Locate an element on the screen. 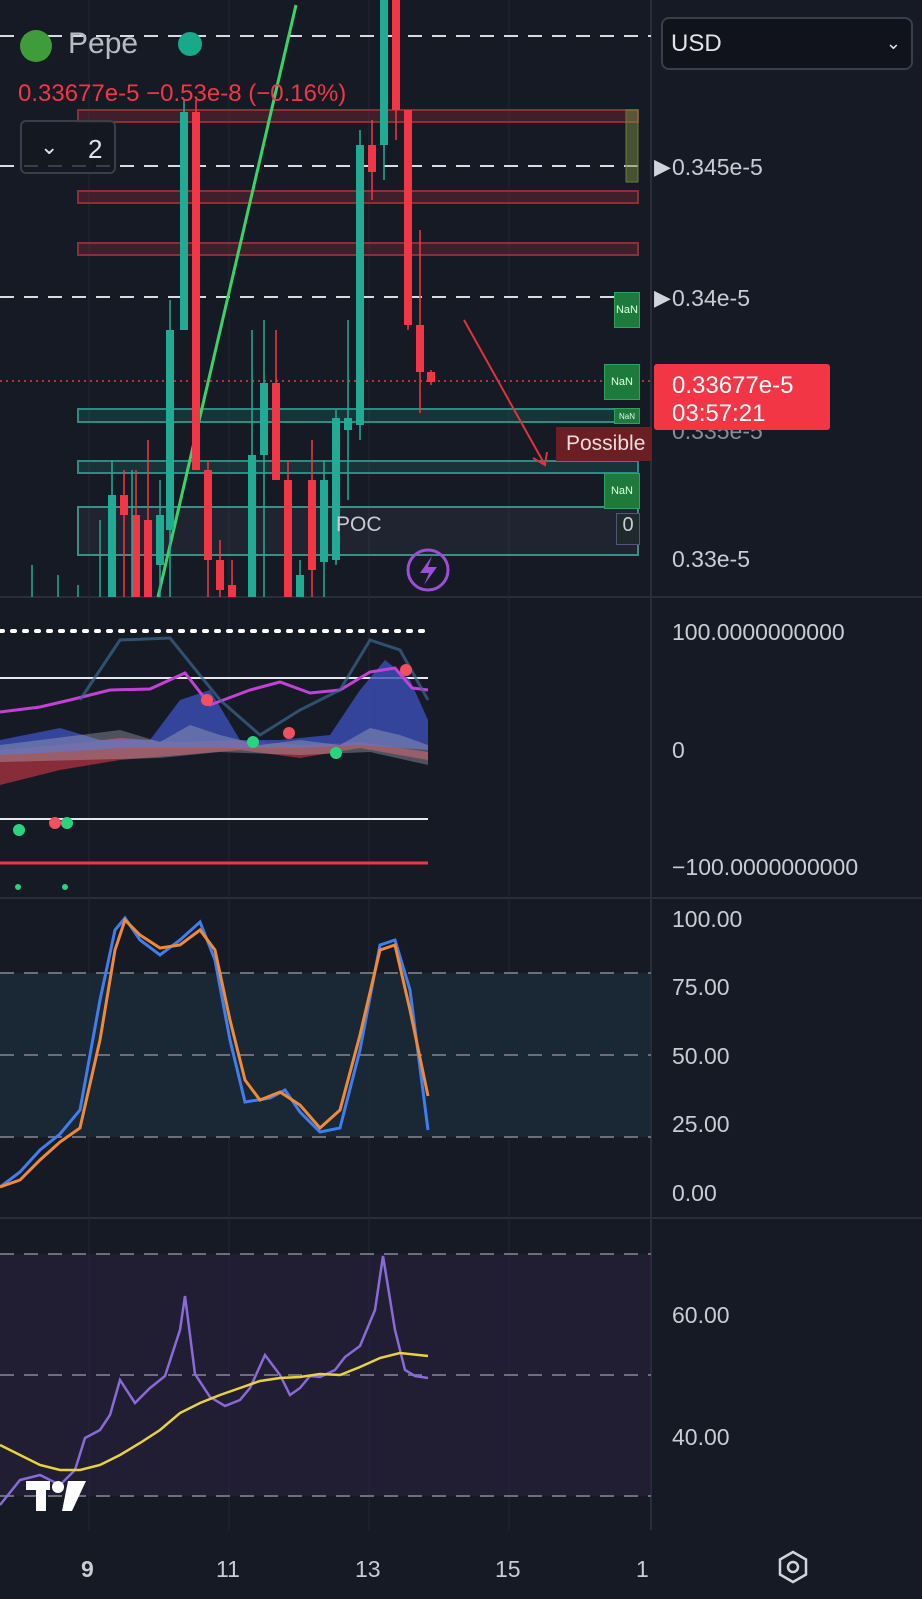 The height and width of the screenshot is (1599, 922). osc-axis-top: 100.0000000000 is located at coordinates (758, 632).